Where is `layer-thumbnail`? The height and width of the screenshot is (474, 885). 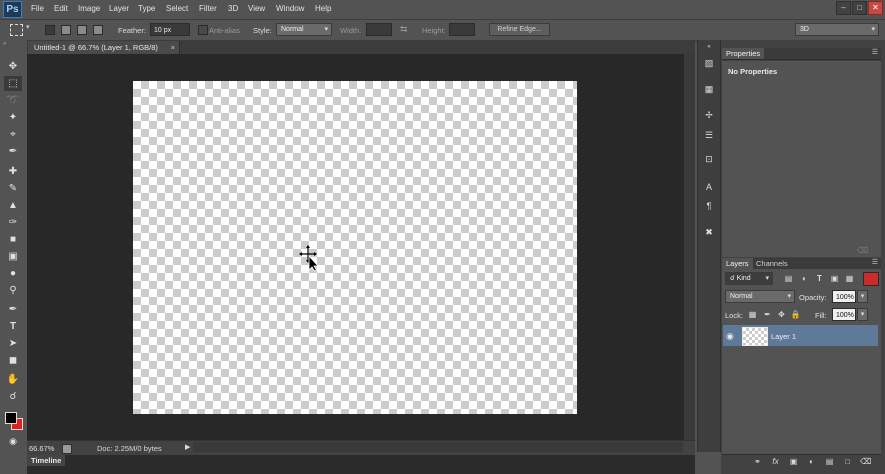 layer-thumbnail is located at coordinates (755, 336).